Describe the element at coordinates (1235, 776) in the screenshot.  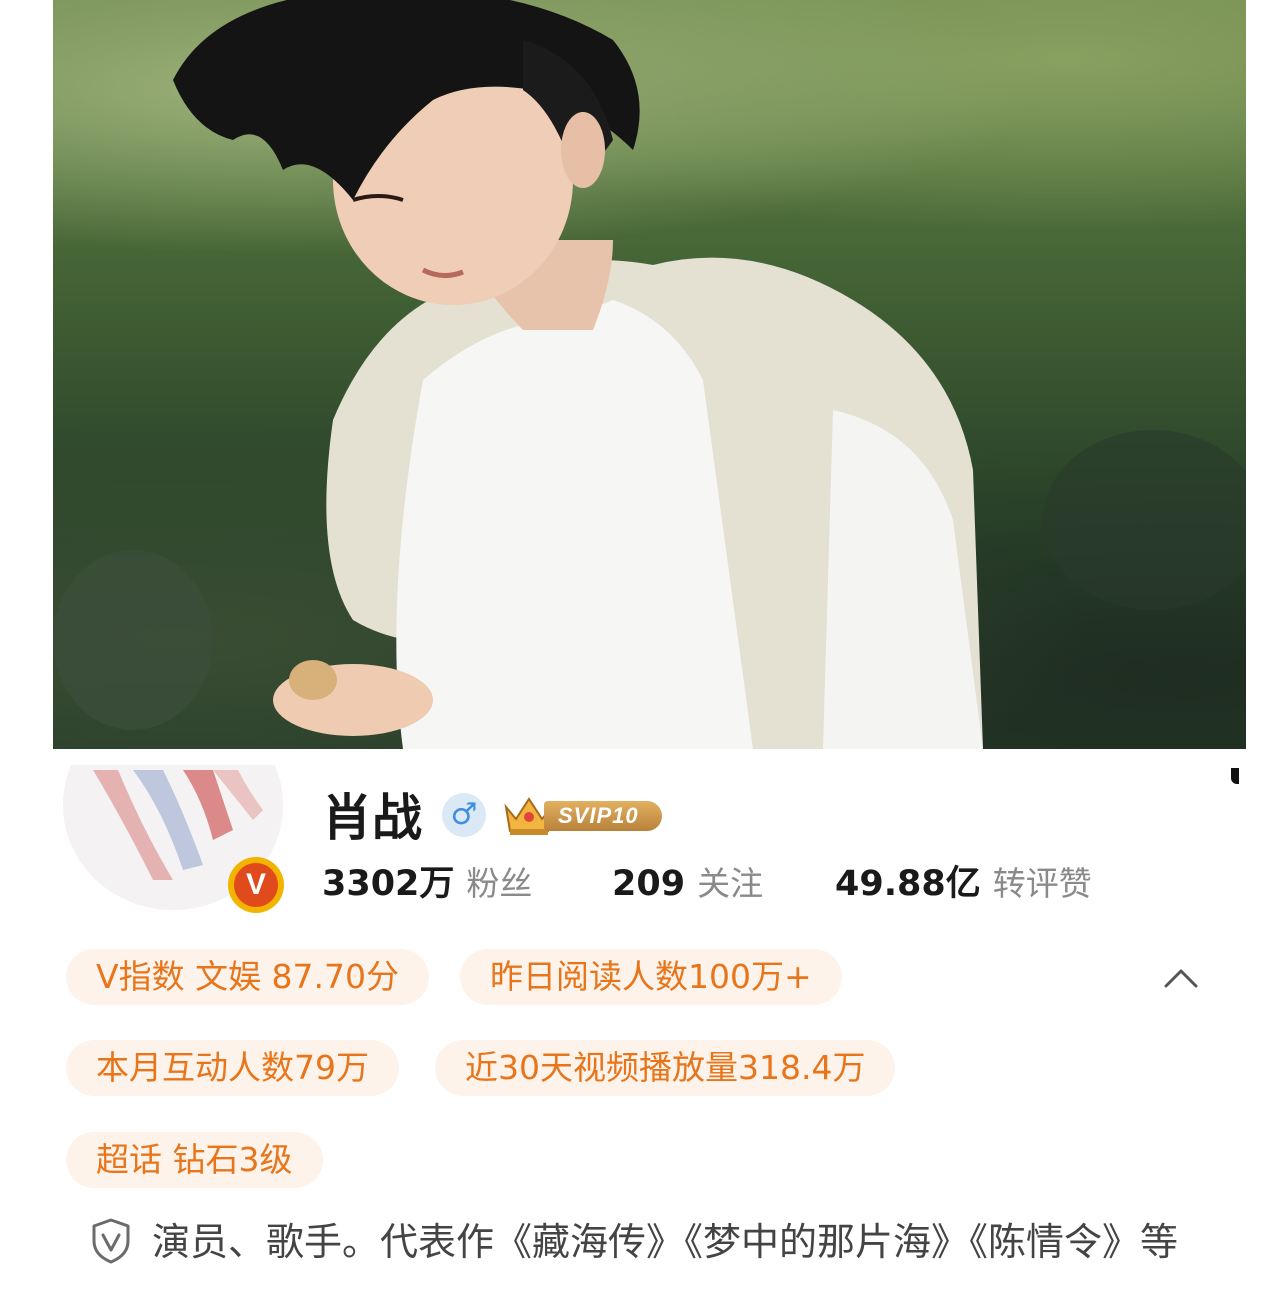
I see `corner-mark` at that location.